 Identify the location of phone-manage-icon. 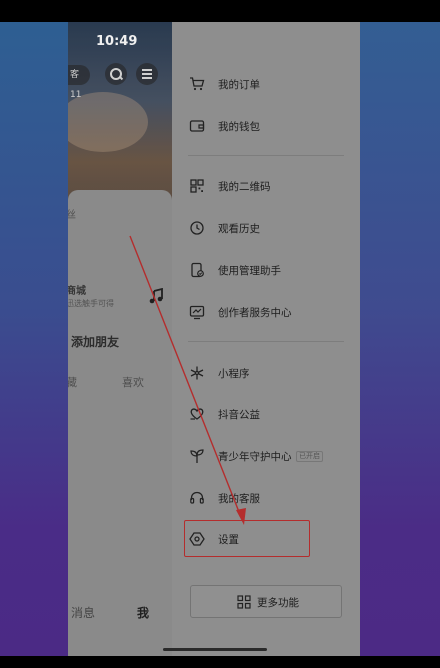
(197, 270).